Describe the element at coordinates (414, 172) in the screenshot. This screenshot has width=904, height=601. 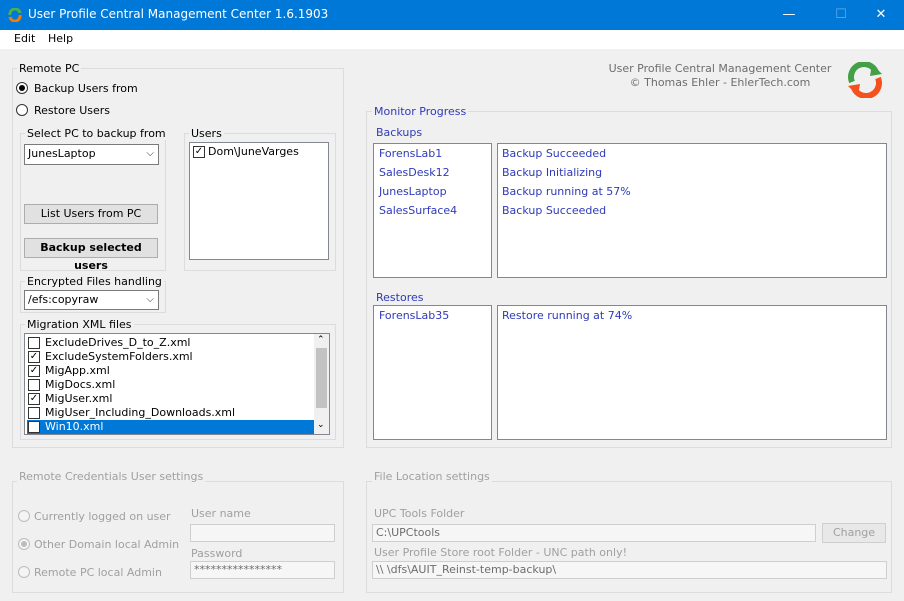
I see `list-item: SalesDesk12` at that location.